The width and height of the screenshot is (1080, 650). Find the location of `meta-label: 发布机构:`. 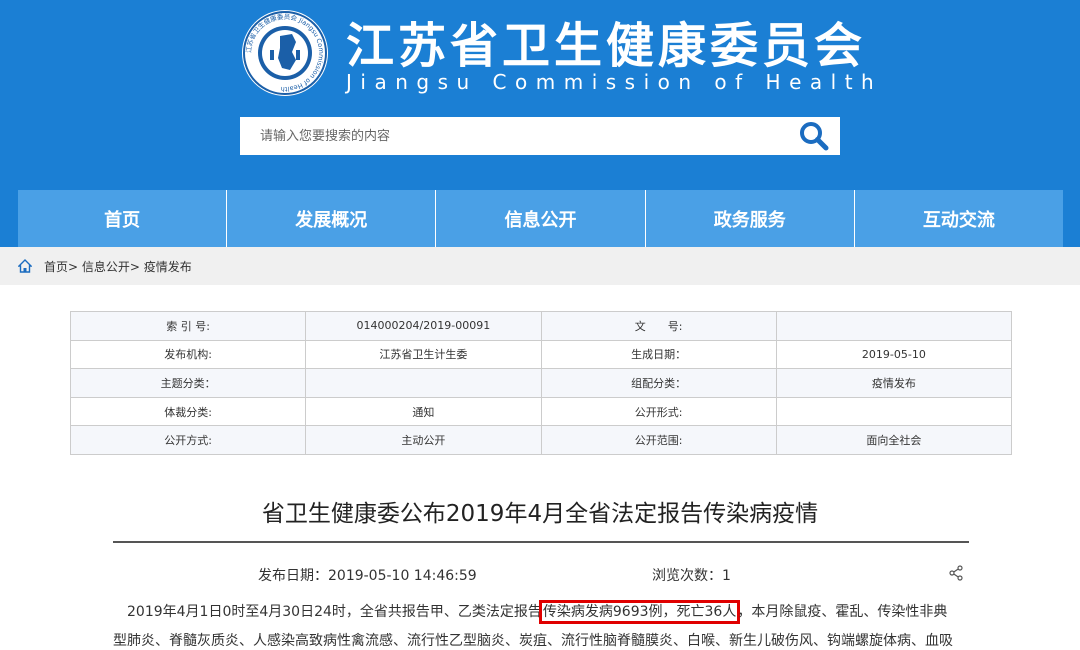

meta-label: 发布机构: is located at coordinates (188, 354).